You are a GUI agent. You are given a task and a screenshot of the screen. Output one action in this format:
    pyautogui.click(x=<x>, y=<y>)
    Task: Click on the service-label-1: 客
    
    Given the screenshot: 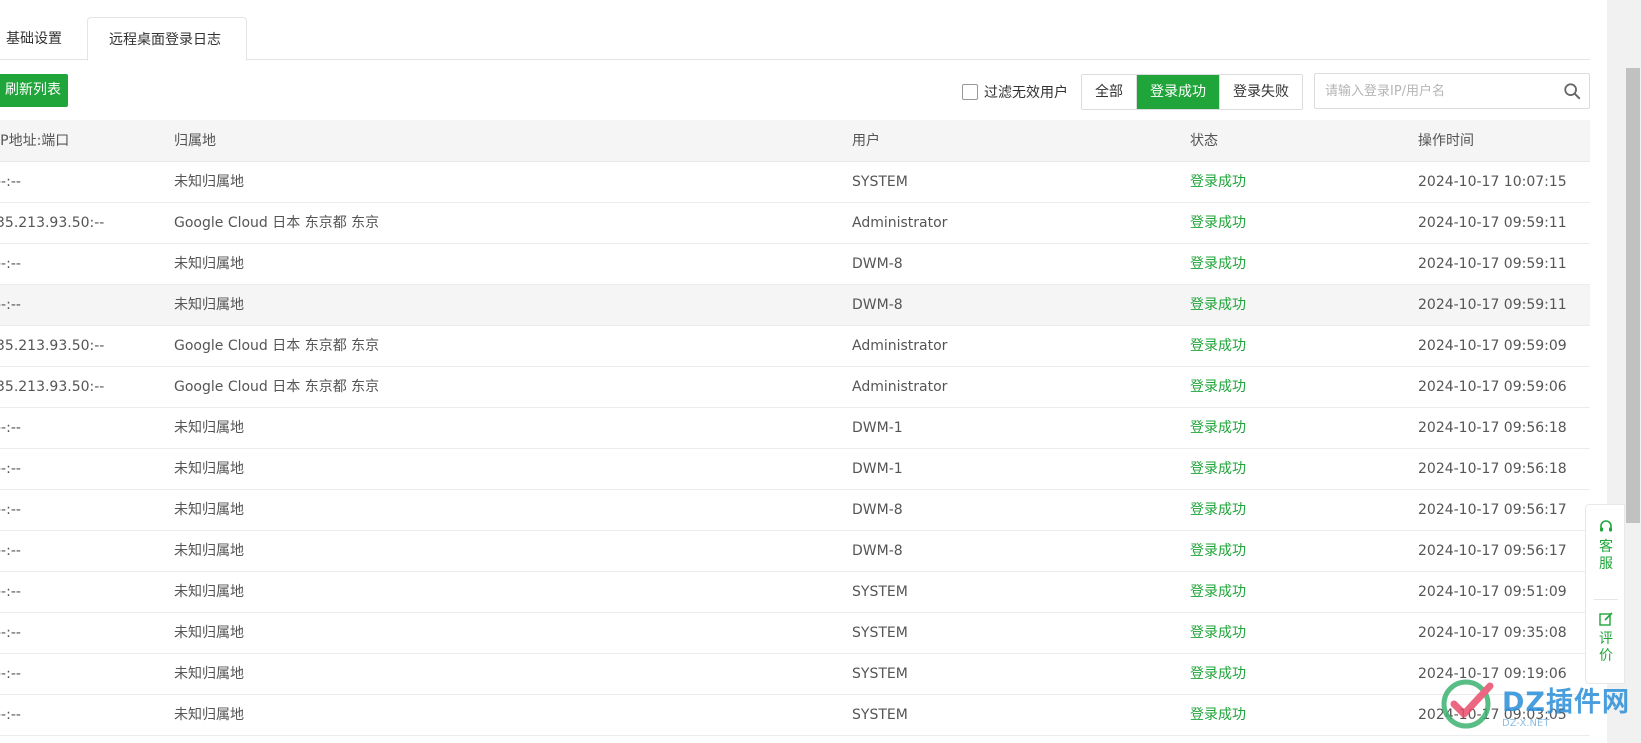 What is the action you would take?
    pyautogui.click(x=1606, y=547)
    